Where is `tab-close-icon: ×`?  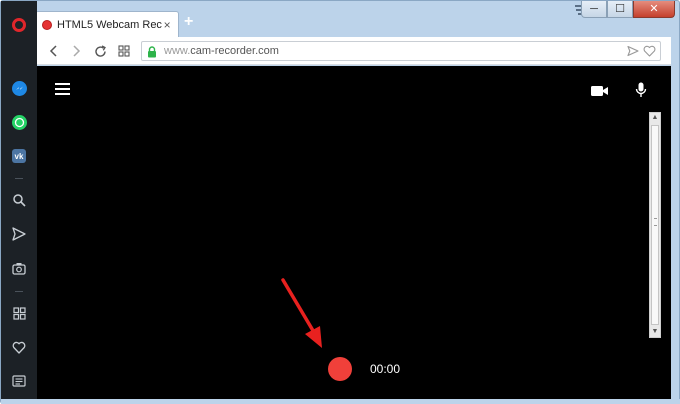
tab-close-icon: × is located at coordinates (167, 25).